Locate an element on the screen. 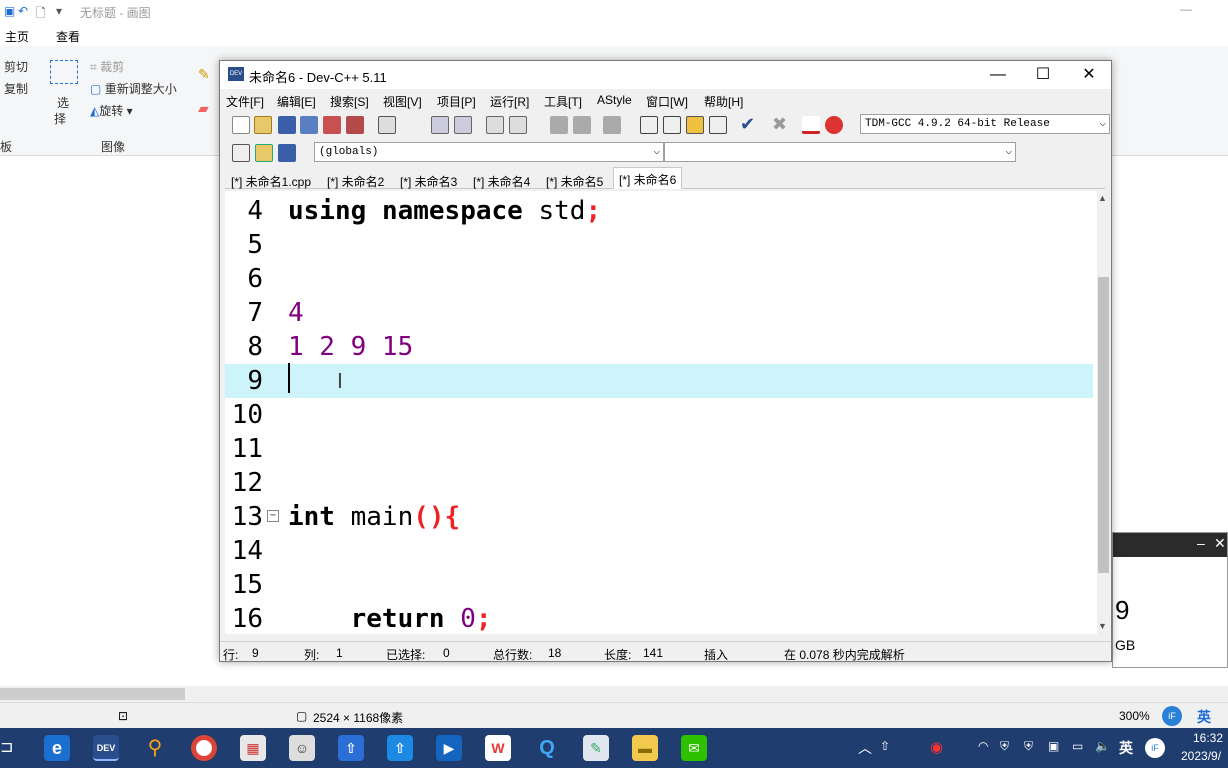  search-icon: ⚲ is located at coordinates (155, 748).